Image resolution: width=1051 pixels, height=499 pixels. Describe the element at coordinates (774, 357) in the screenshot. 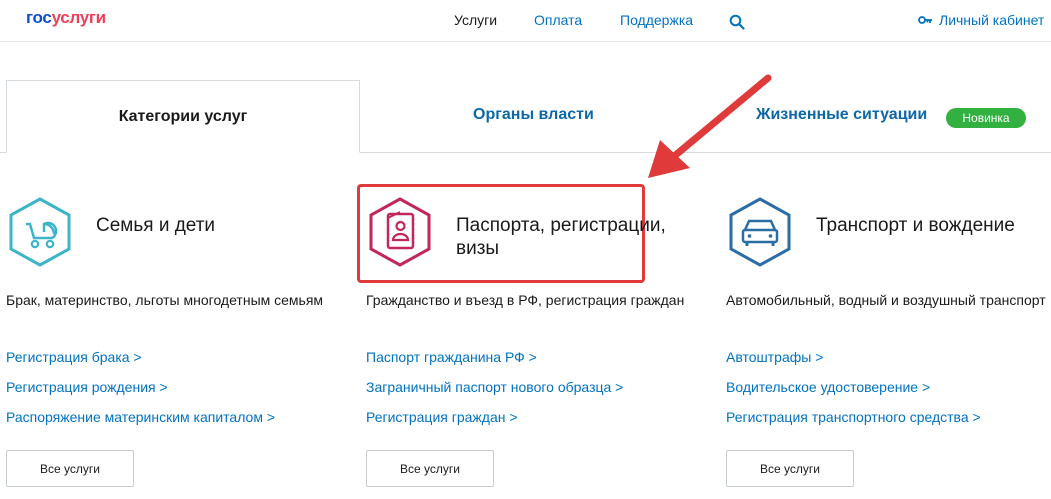

I see `service-link: Автоштрафы >` at that location.